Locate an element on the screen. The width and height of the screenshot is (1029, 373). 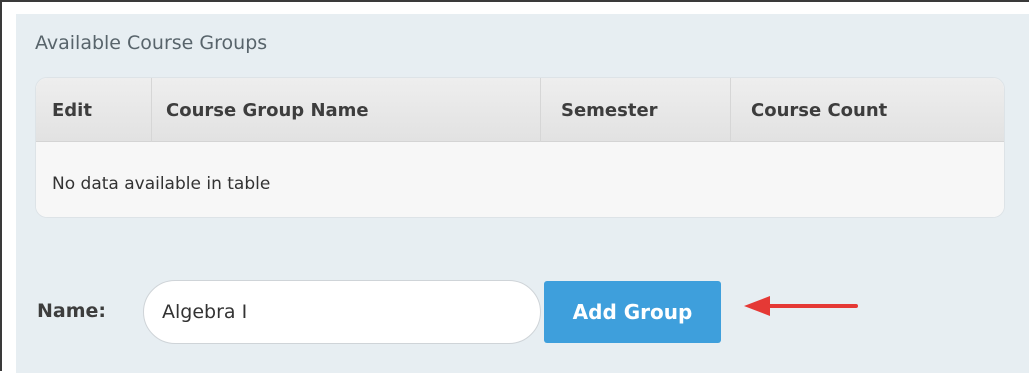
panel-title: Available Course Groups is located at coordinates (151, 43).